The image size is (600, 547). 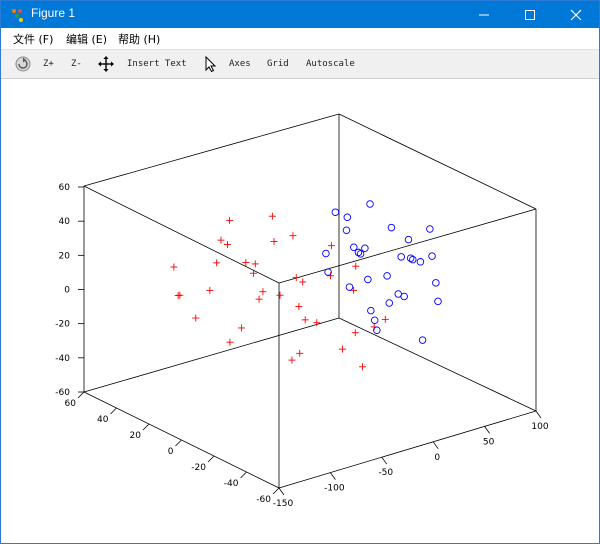 What do you see at coordinates (103, 420) in the screenshot?
I see `y-tick-label: 40` at bounding box center [103, 420].